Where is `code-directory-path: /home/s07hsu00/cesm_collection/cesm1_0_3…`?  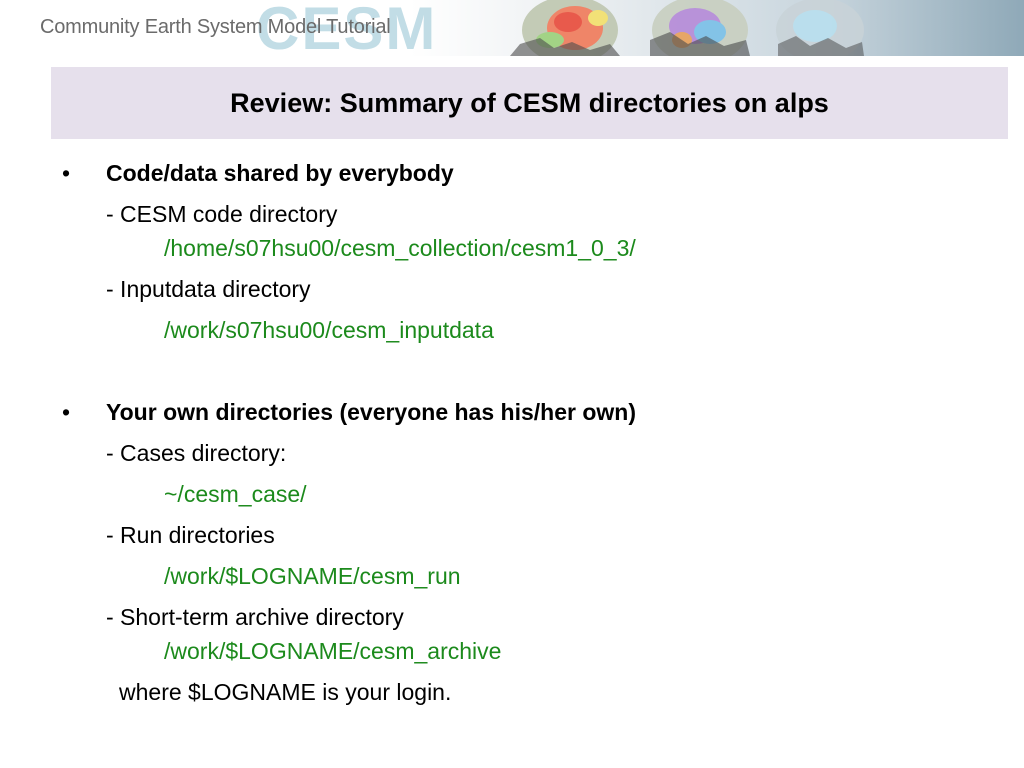
code-directory-path: /home/s07hsu00/cesm_collection/cesm1_0_3… is located at coordinates (400, 248).